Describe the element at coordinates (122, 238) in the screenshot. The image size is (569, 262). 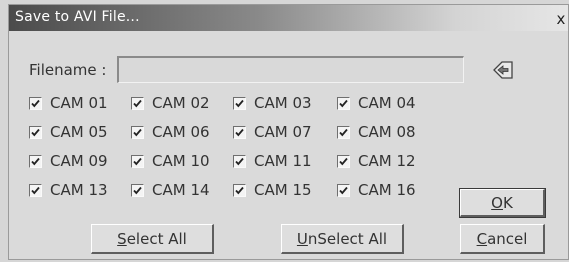
I see `select-all-mnemonic: S` at that location.